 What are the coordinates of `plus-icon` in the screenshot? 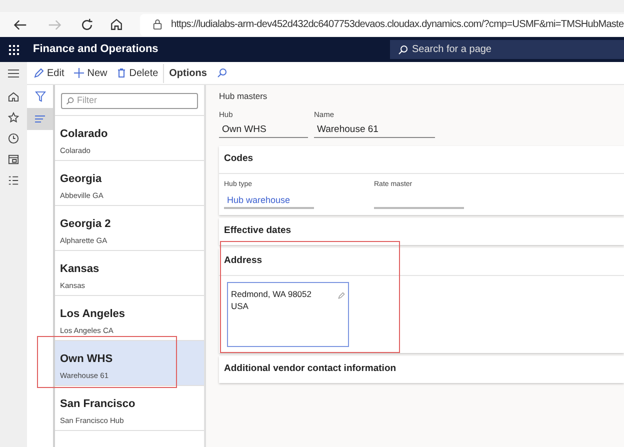 It's located at (79, 73).